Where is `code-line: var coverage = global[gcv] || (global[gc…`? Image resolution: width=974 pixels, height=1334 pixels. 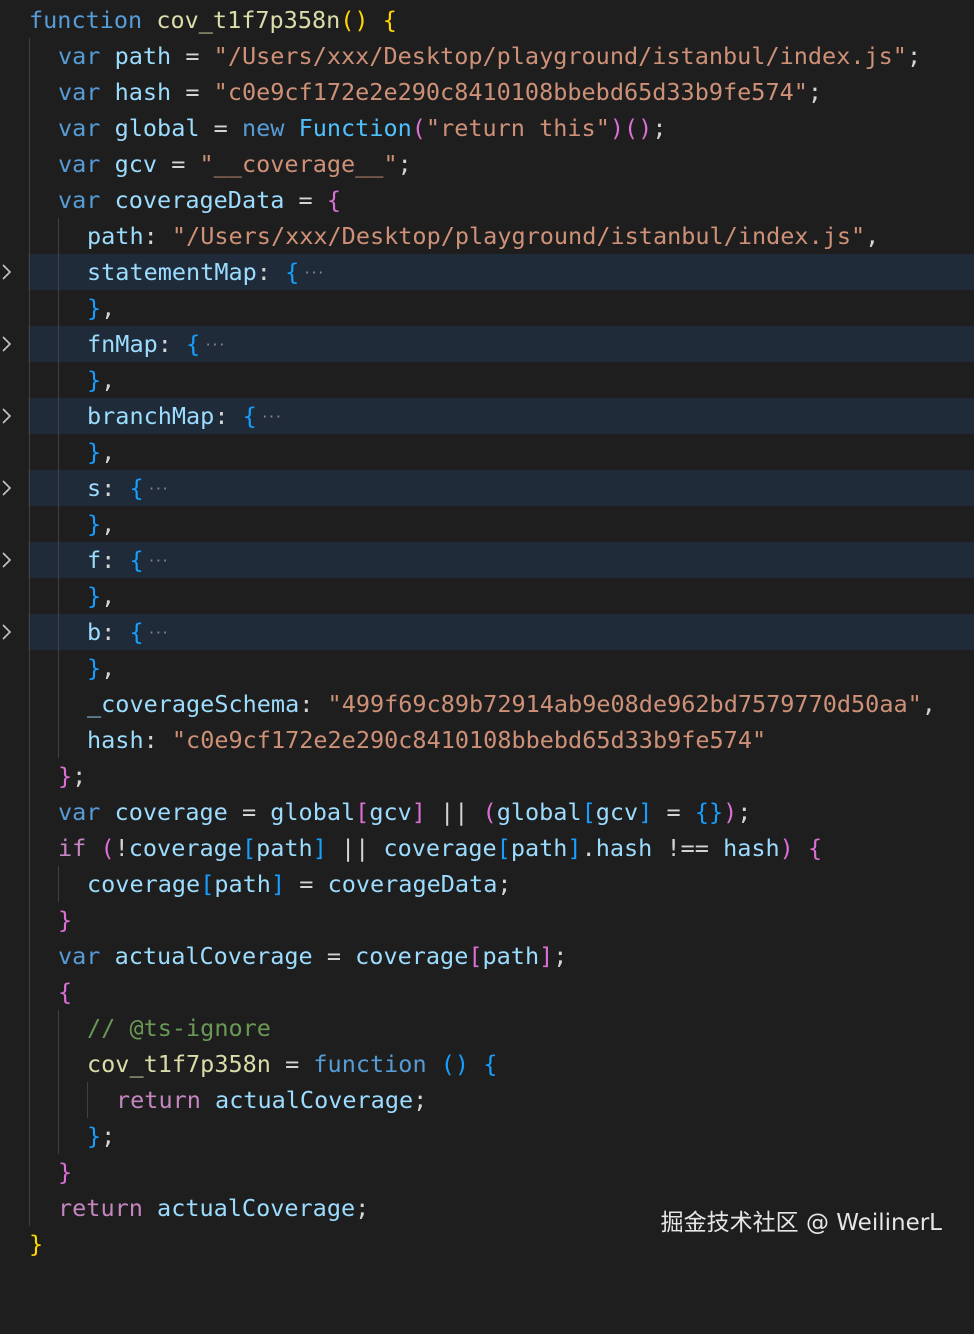 code-line: var coverage = global[gcv] || (global[gc… is located at coordinates (487, 812).